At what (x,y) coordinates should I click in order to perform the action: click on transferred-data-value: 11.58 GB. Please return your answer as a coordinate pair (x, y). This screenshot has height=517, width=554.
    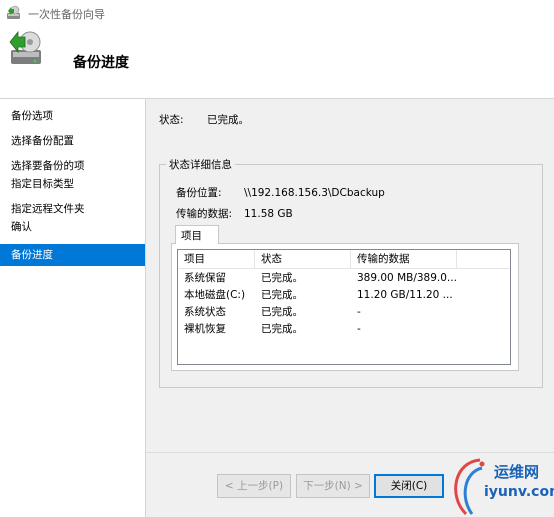
    Looking at the image, I should click on (268, 214).